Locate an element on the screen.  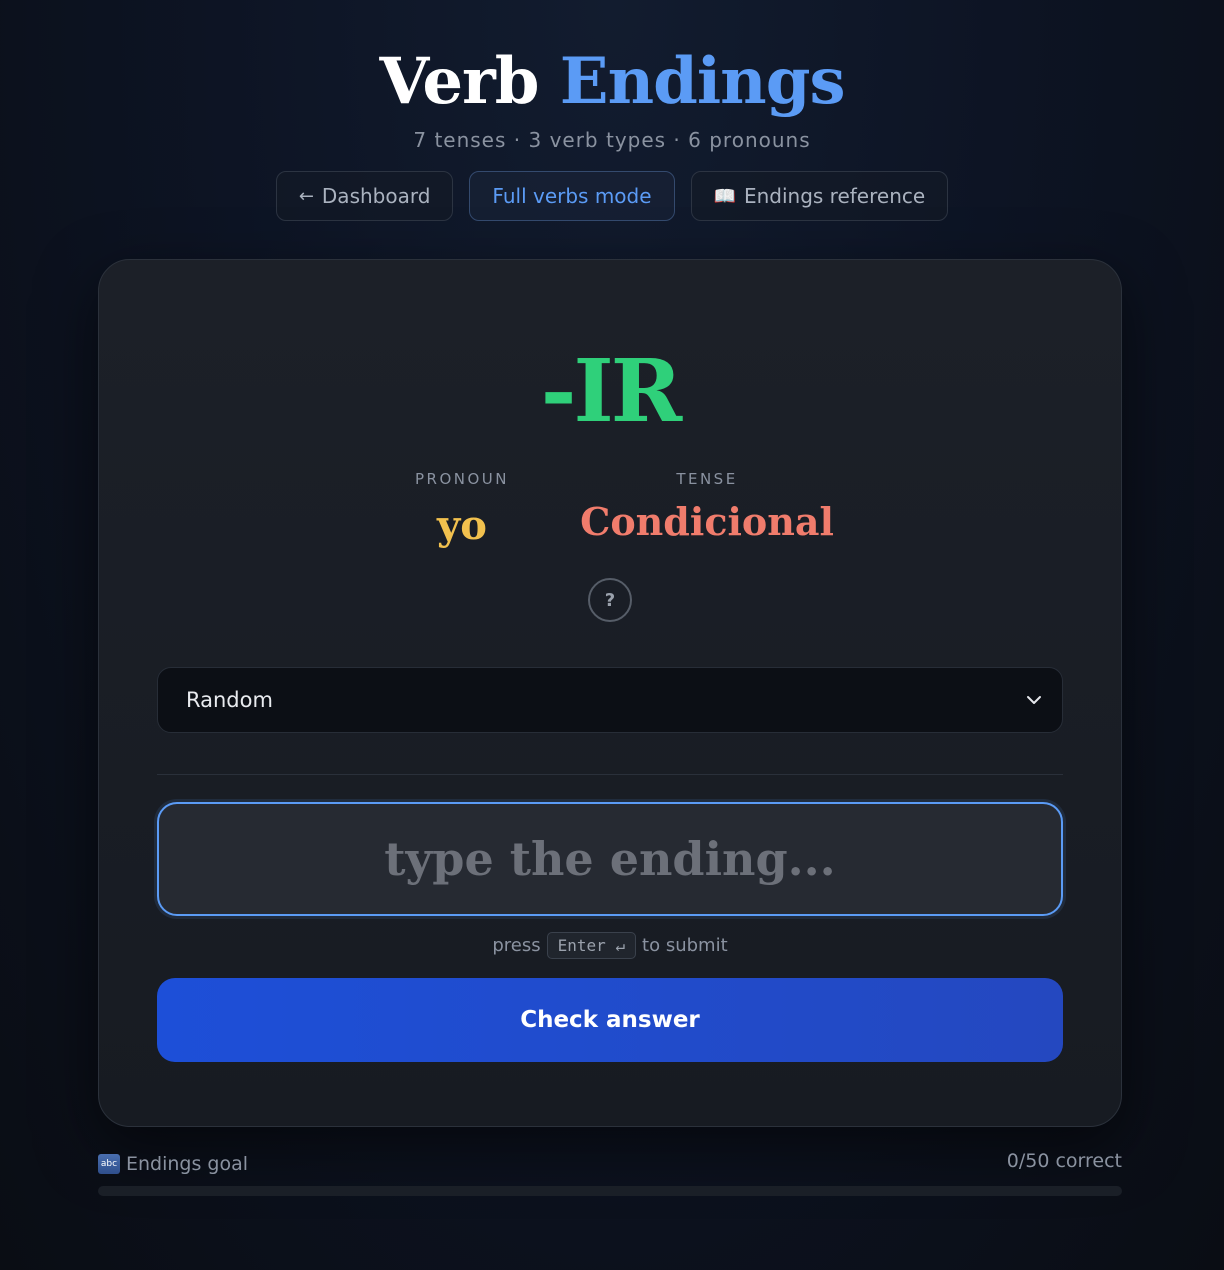
question-icon: ? is located at coordinates (610, 600).